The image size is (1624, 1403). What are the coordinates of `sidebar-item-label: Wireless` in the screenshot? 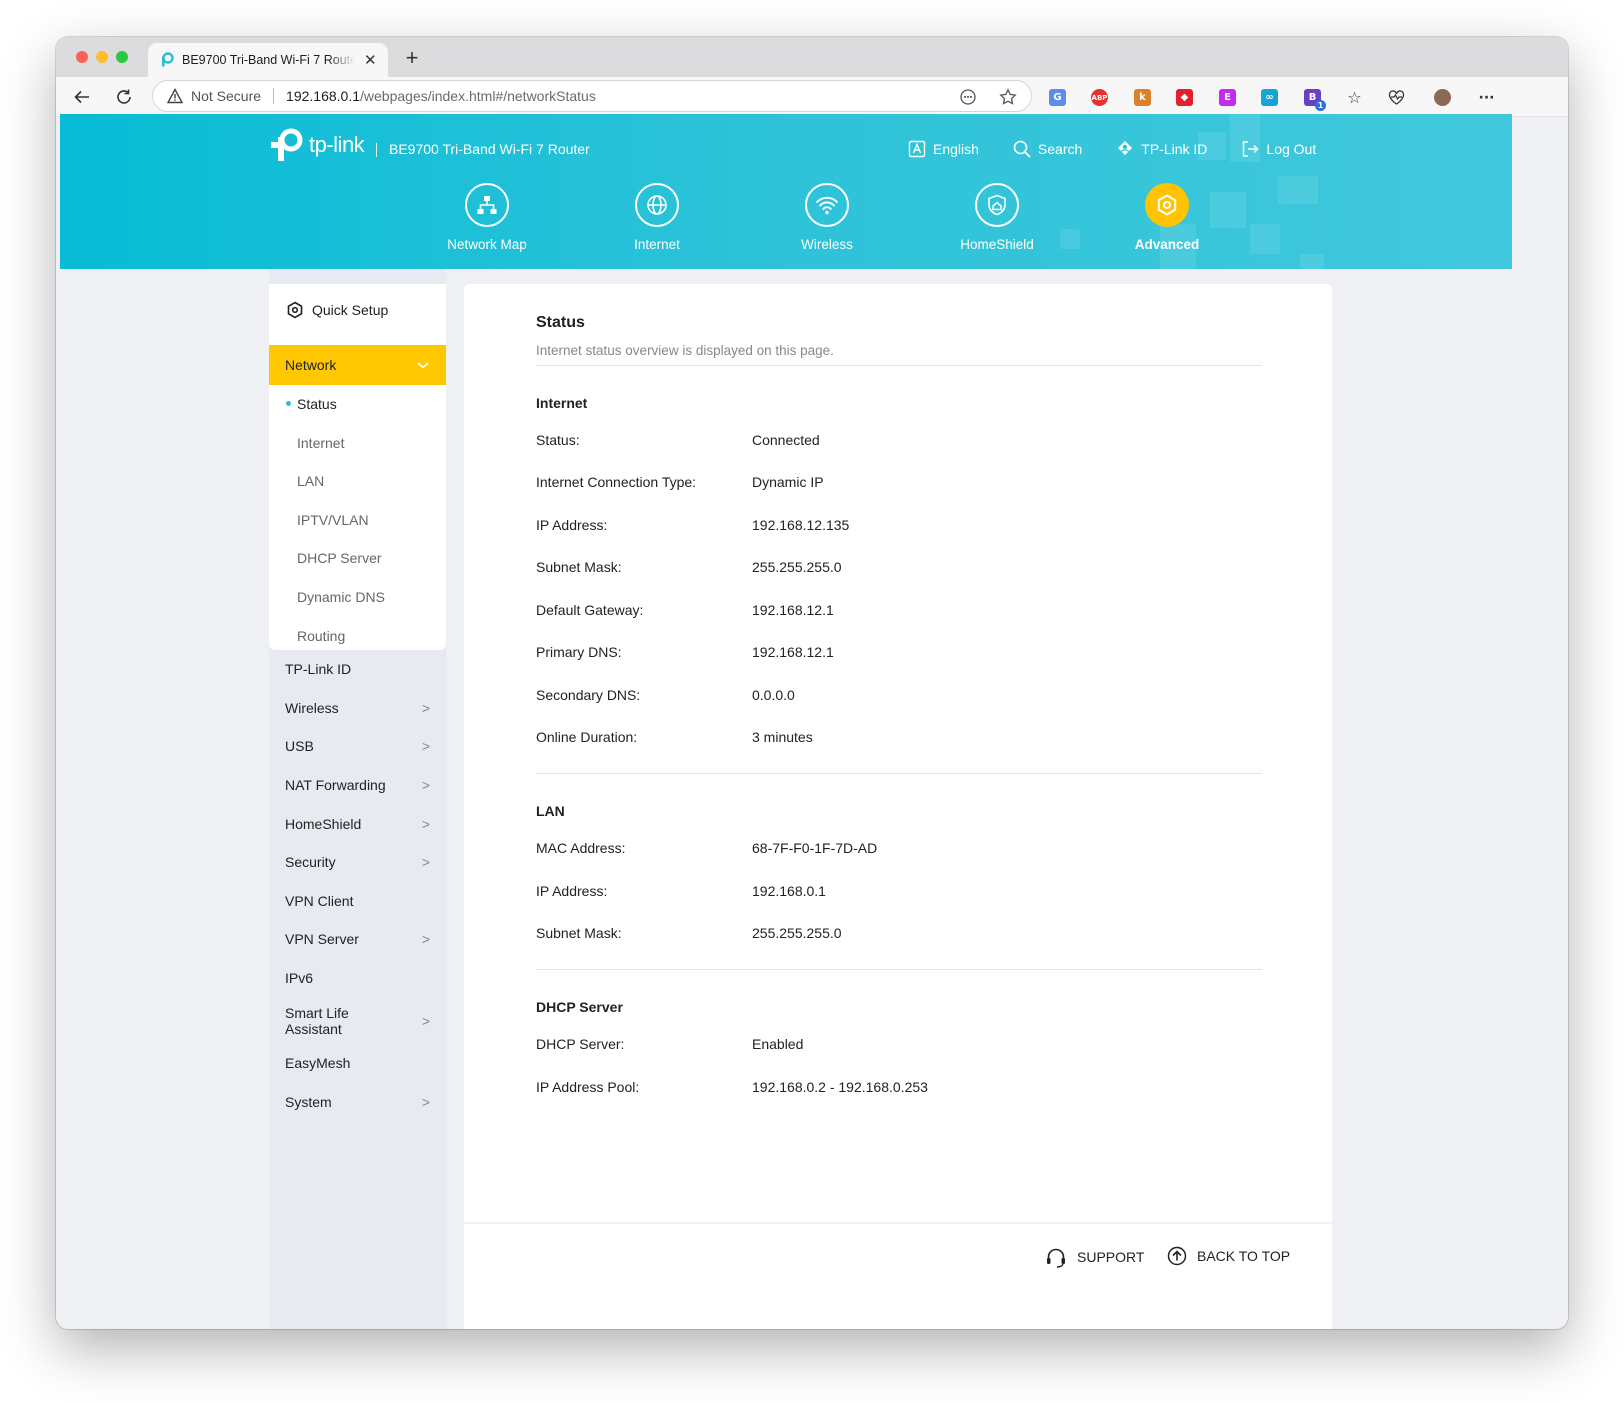 It's located at (312, 708).